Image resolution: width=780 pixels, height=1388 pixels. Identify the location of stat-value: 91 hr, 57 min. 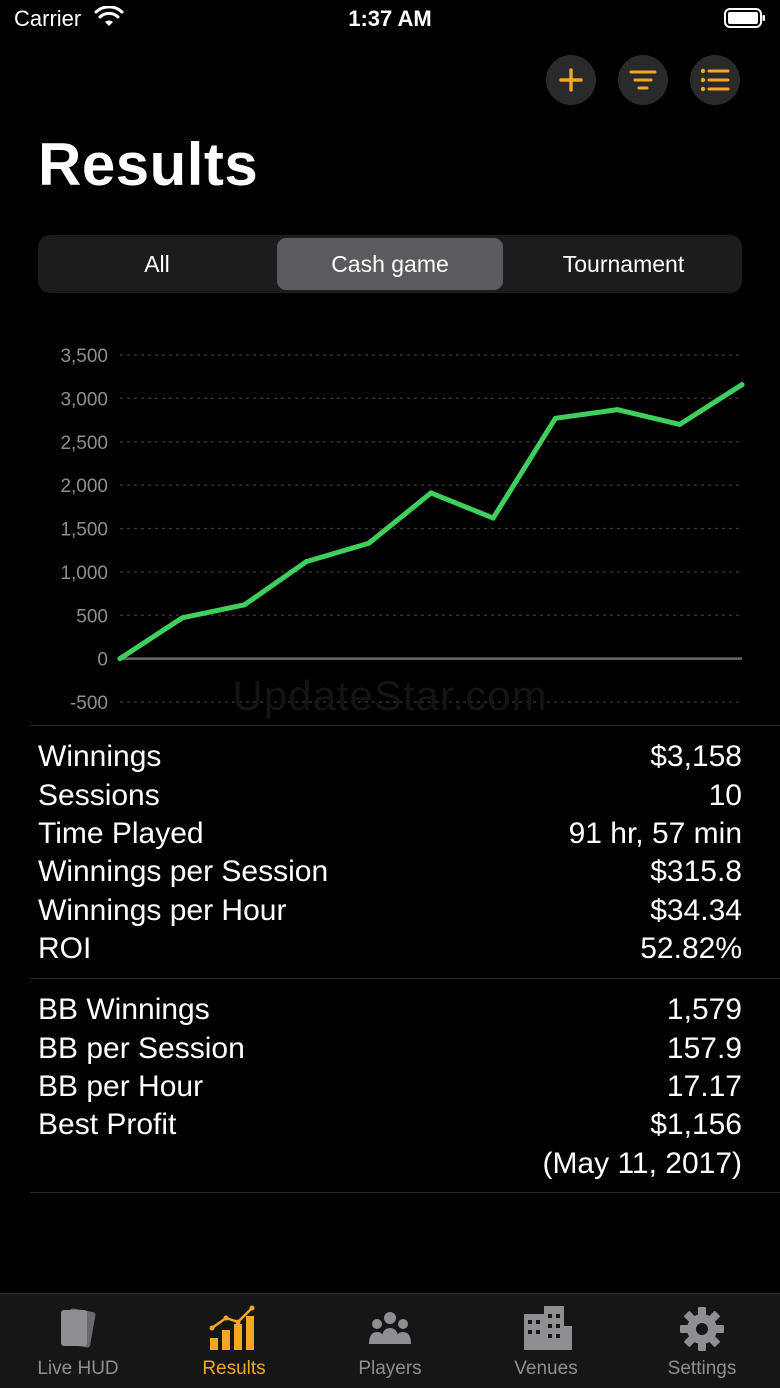
(655, 833).